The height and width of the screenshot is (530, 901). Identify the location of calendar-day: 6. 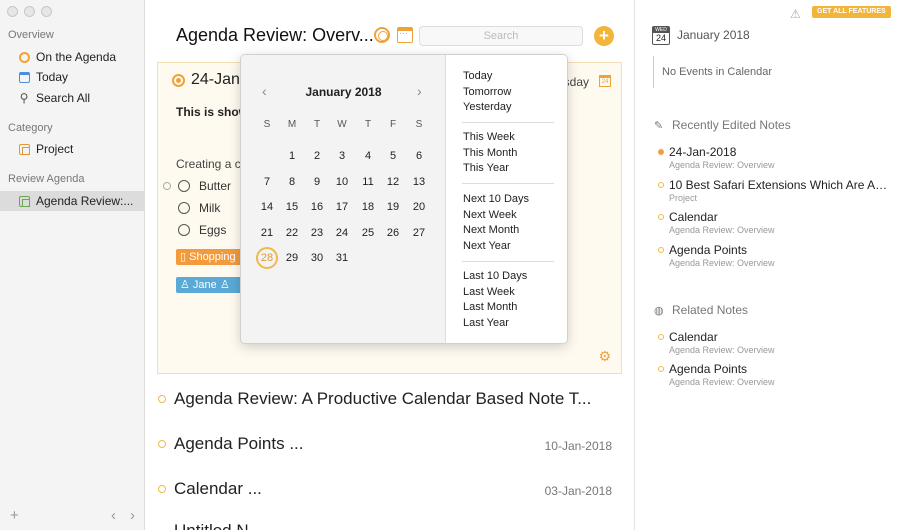
(419, 156).